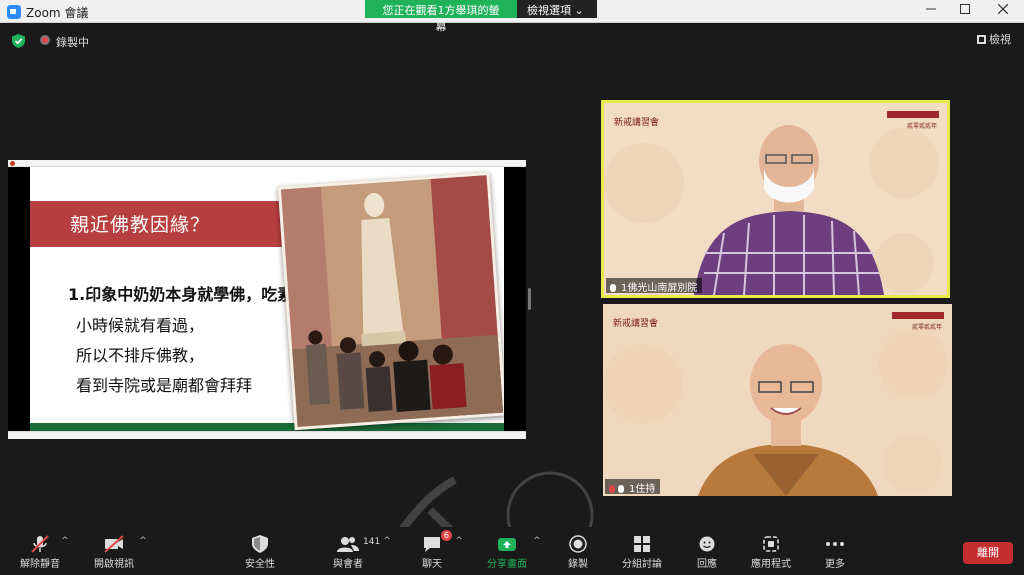 This screenshot has height=575, width=1024. What do you see at coordinates (390, 301) in the screenshot?
I see `vintage-photo` at bounding box center [390, 301].